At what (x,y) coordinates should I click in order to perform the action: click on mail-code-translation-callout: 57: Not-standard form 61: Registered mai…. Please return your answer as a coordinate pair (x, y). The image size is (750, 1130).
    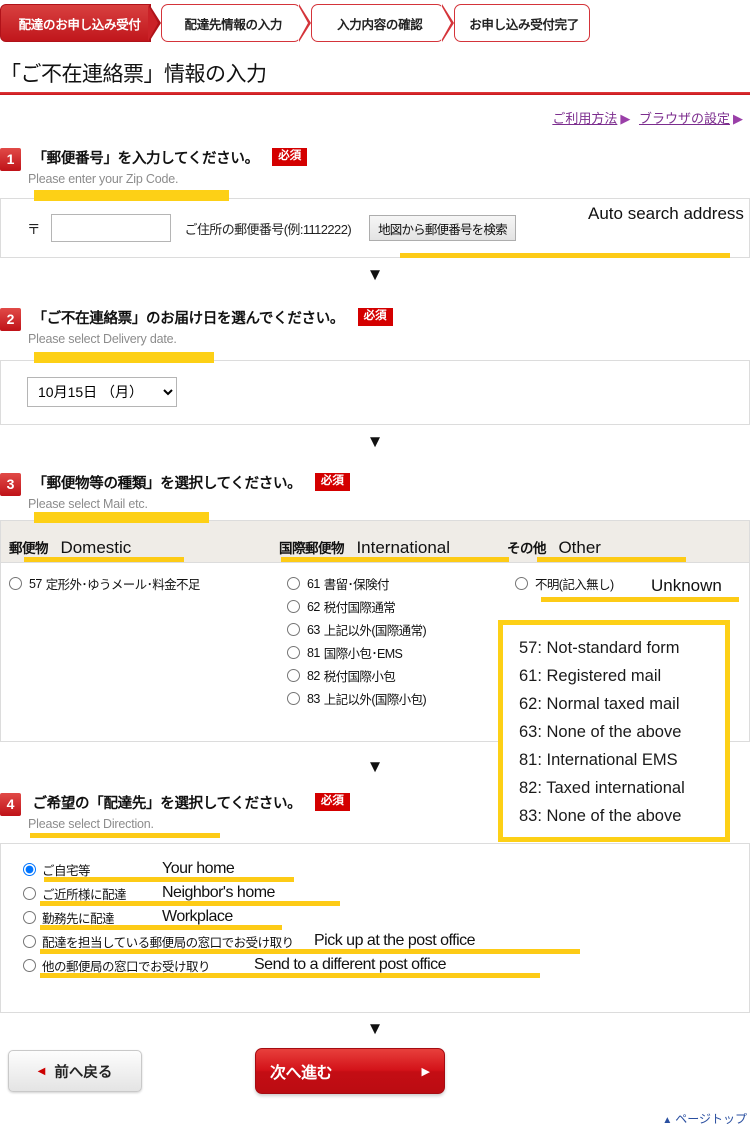
    Looking at the image, I should click on (614, 731).